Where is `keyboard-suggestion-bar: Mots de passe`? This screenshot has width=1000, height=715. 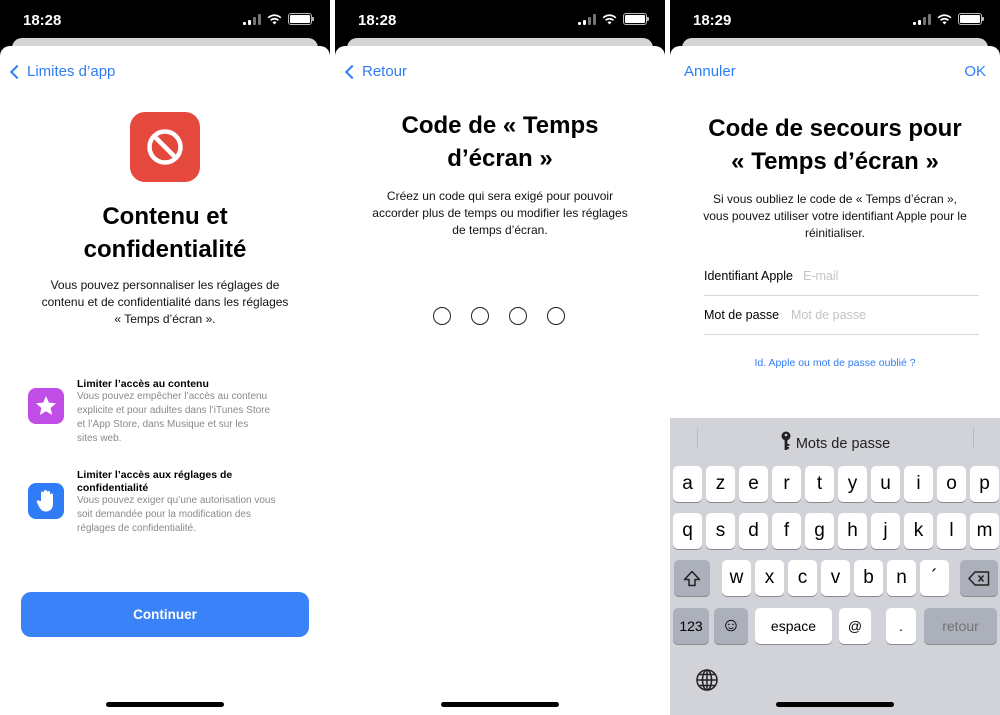
keyboard-suggestion-bar: Mots de passe is located at coordinates (835, 439).